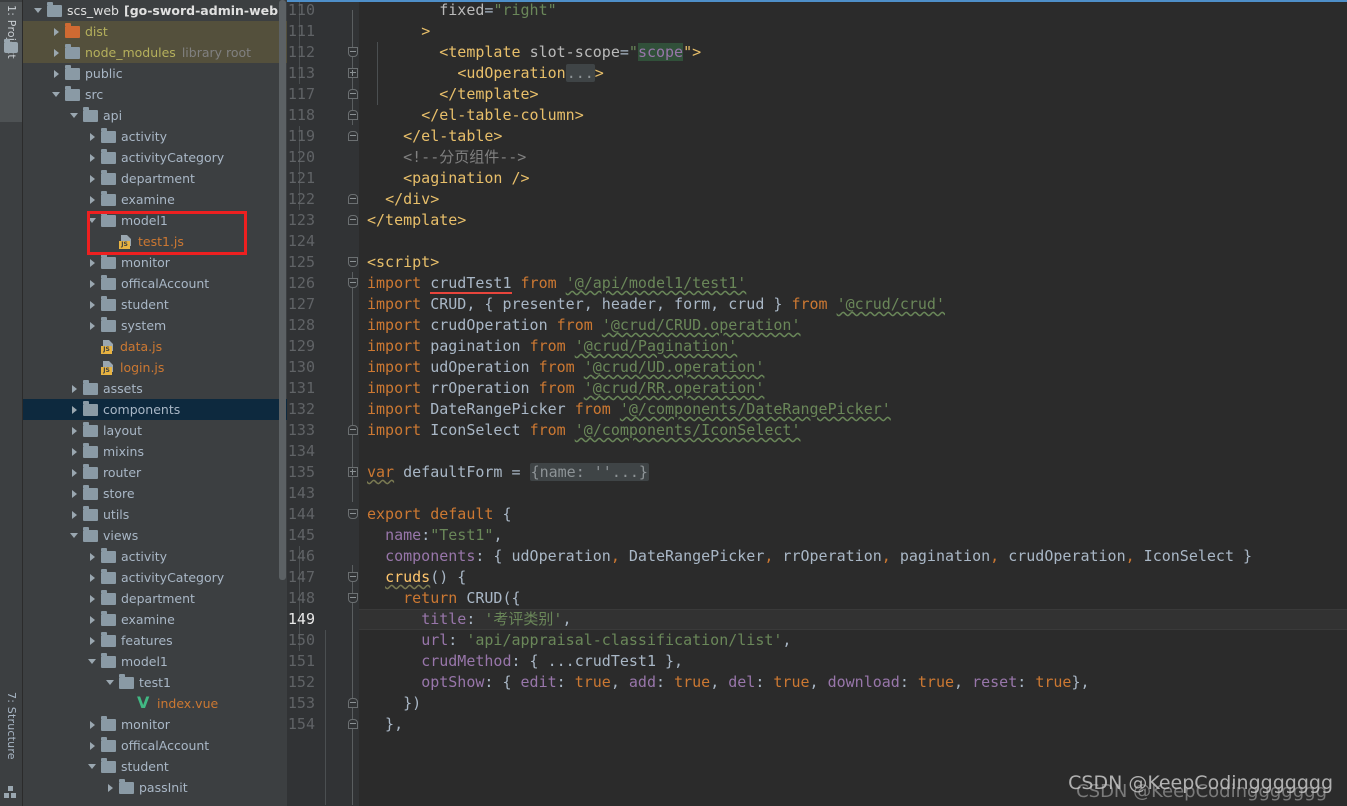 Image resolution: width=1347 pixels, height=806 pixels. I want to click on tree-node-login-js: JS login.js, so click(155, 367).